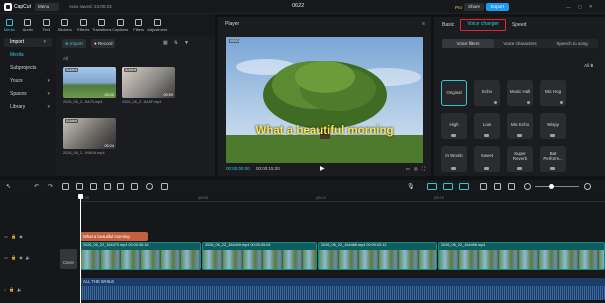  What do you see at coordinates (572, 43) in the screenshot?
I see `subtab-speech-to-song: Speech to song` at bounding box center [572, 43].